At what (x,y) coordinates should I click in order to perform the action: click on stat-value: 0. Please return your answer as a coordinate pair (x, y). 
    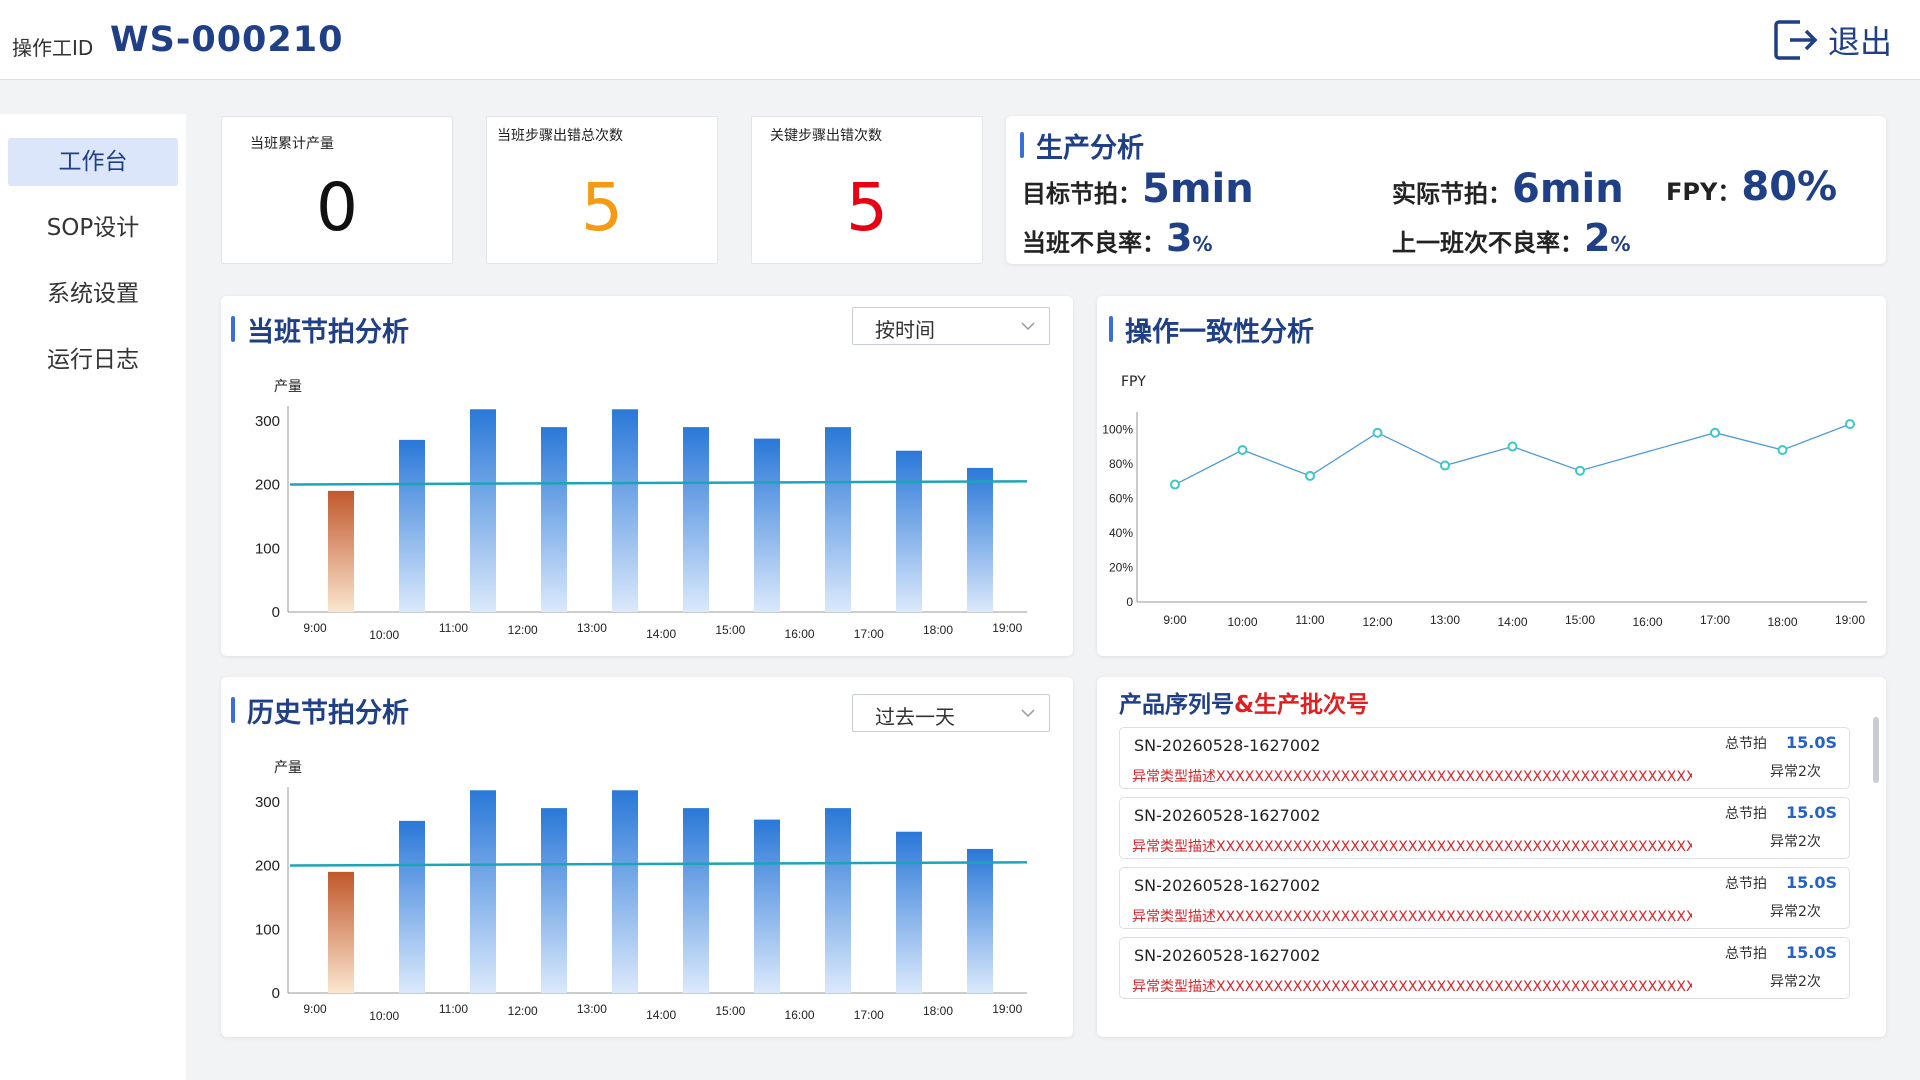
    Looking at the image, I should click on (337, 207).